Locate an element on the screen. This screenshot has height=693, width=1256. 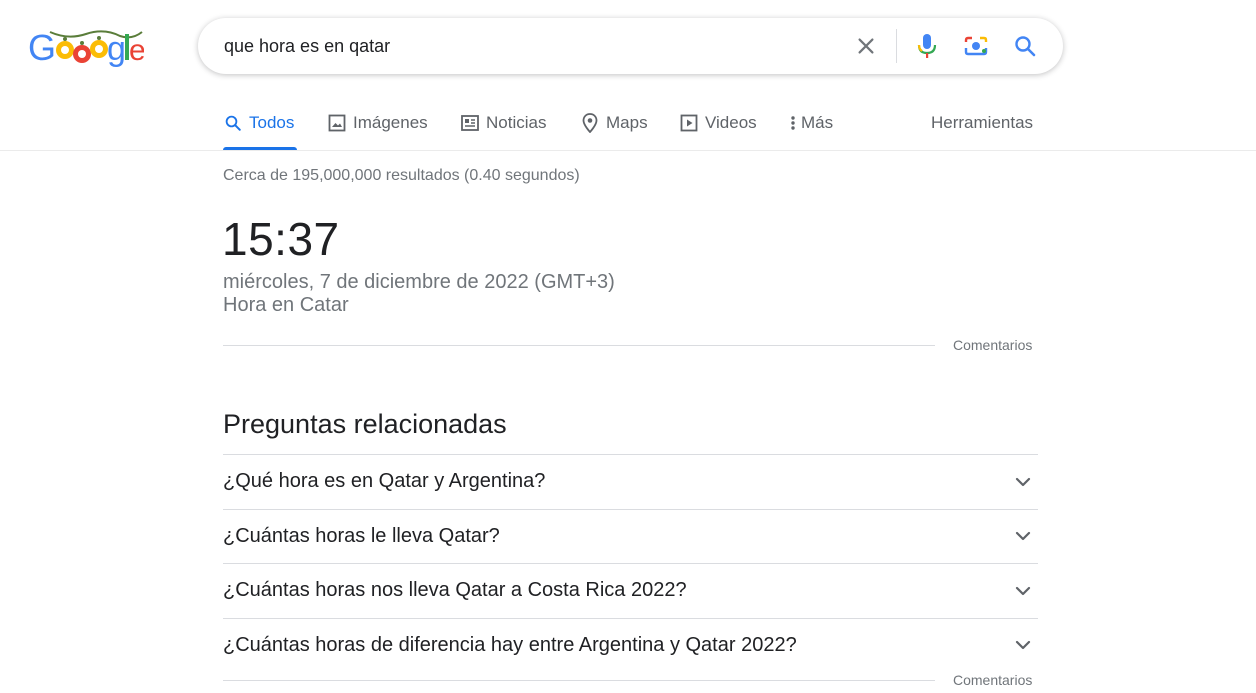
tab-label: Imágenes is located at coordinates (390, 122).